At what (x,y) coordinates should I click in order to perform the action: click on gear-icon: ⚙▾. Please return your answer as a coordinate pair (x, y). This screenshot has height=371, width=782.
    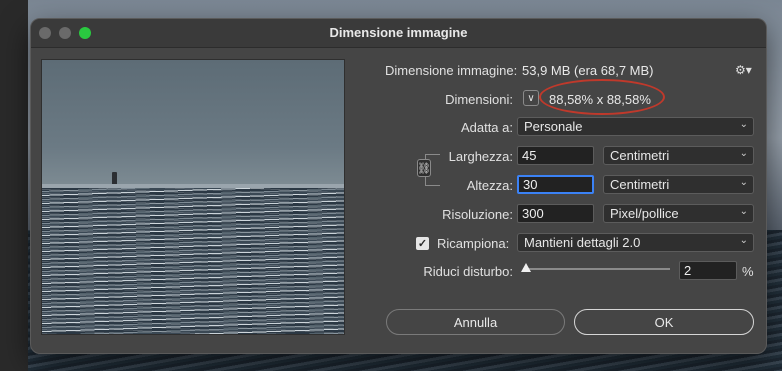
    Looking at the image, I should click on (743, 70).